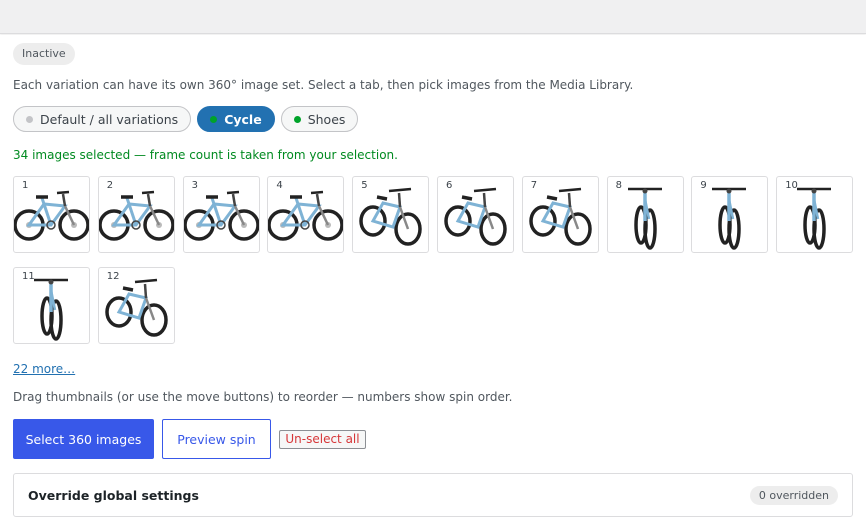 The image size is (866, 530). Describe the element at coordinates (793, 495) in the screenshot. I see `overridden-count-badge: 0 overridden` at that location.